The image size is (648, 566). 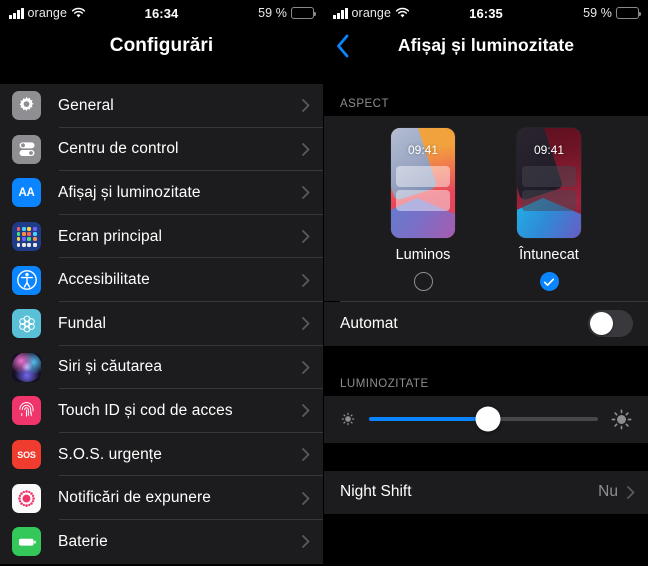 What do you see at coordinates (86, 105) in the screenshot?
I see `sidebar-item-label: General` at bounding box center [86, 105].